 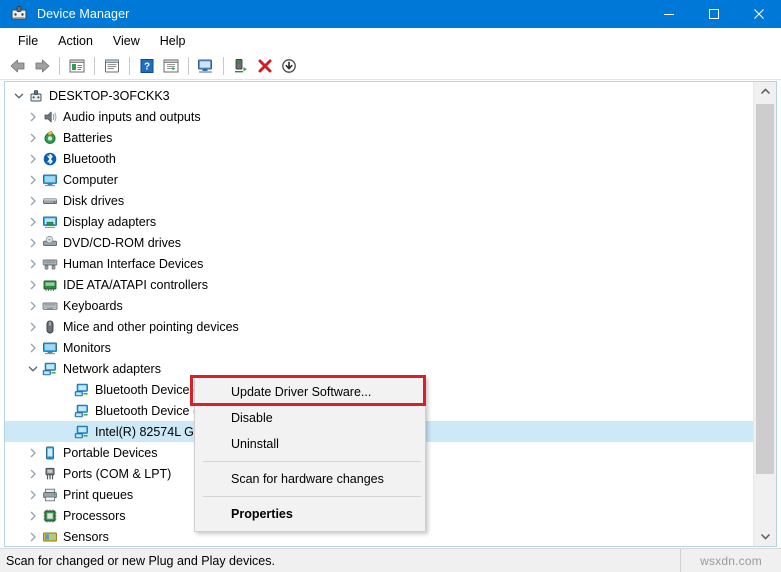 I want to click on device-manager-icon, so click(x=19, y=13).